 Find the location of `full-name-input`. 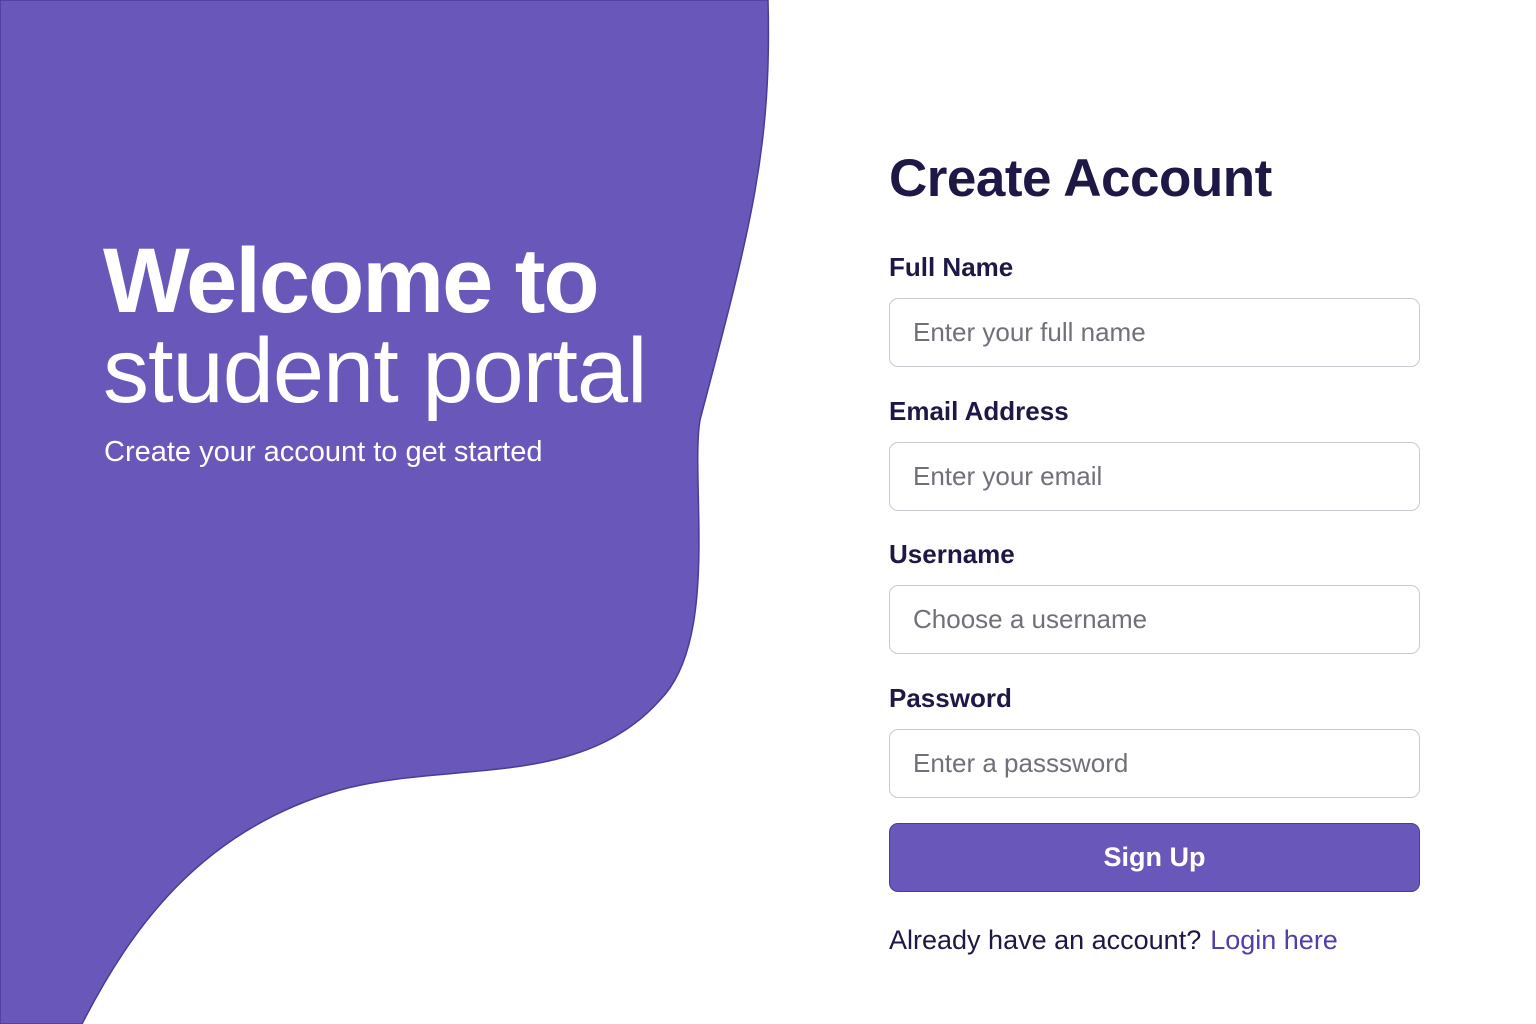

full-name-input is located at coordinates (1154, 332).